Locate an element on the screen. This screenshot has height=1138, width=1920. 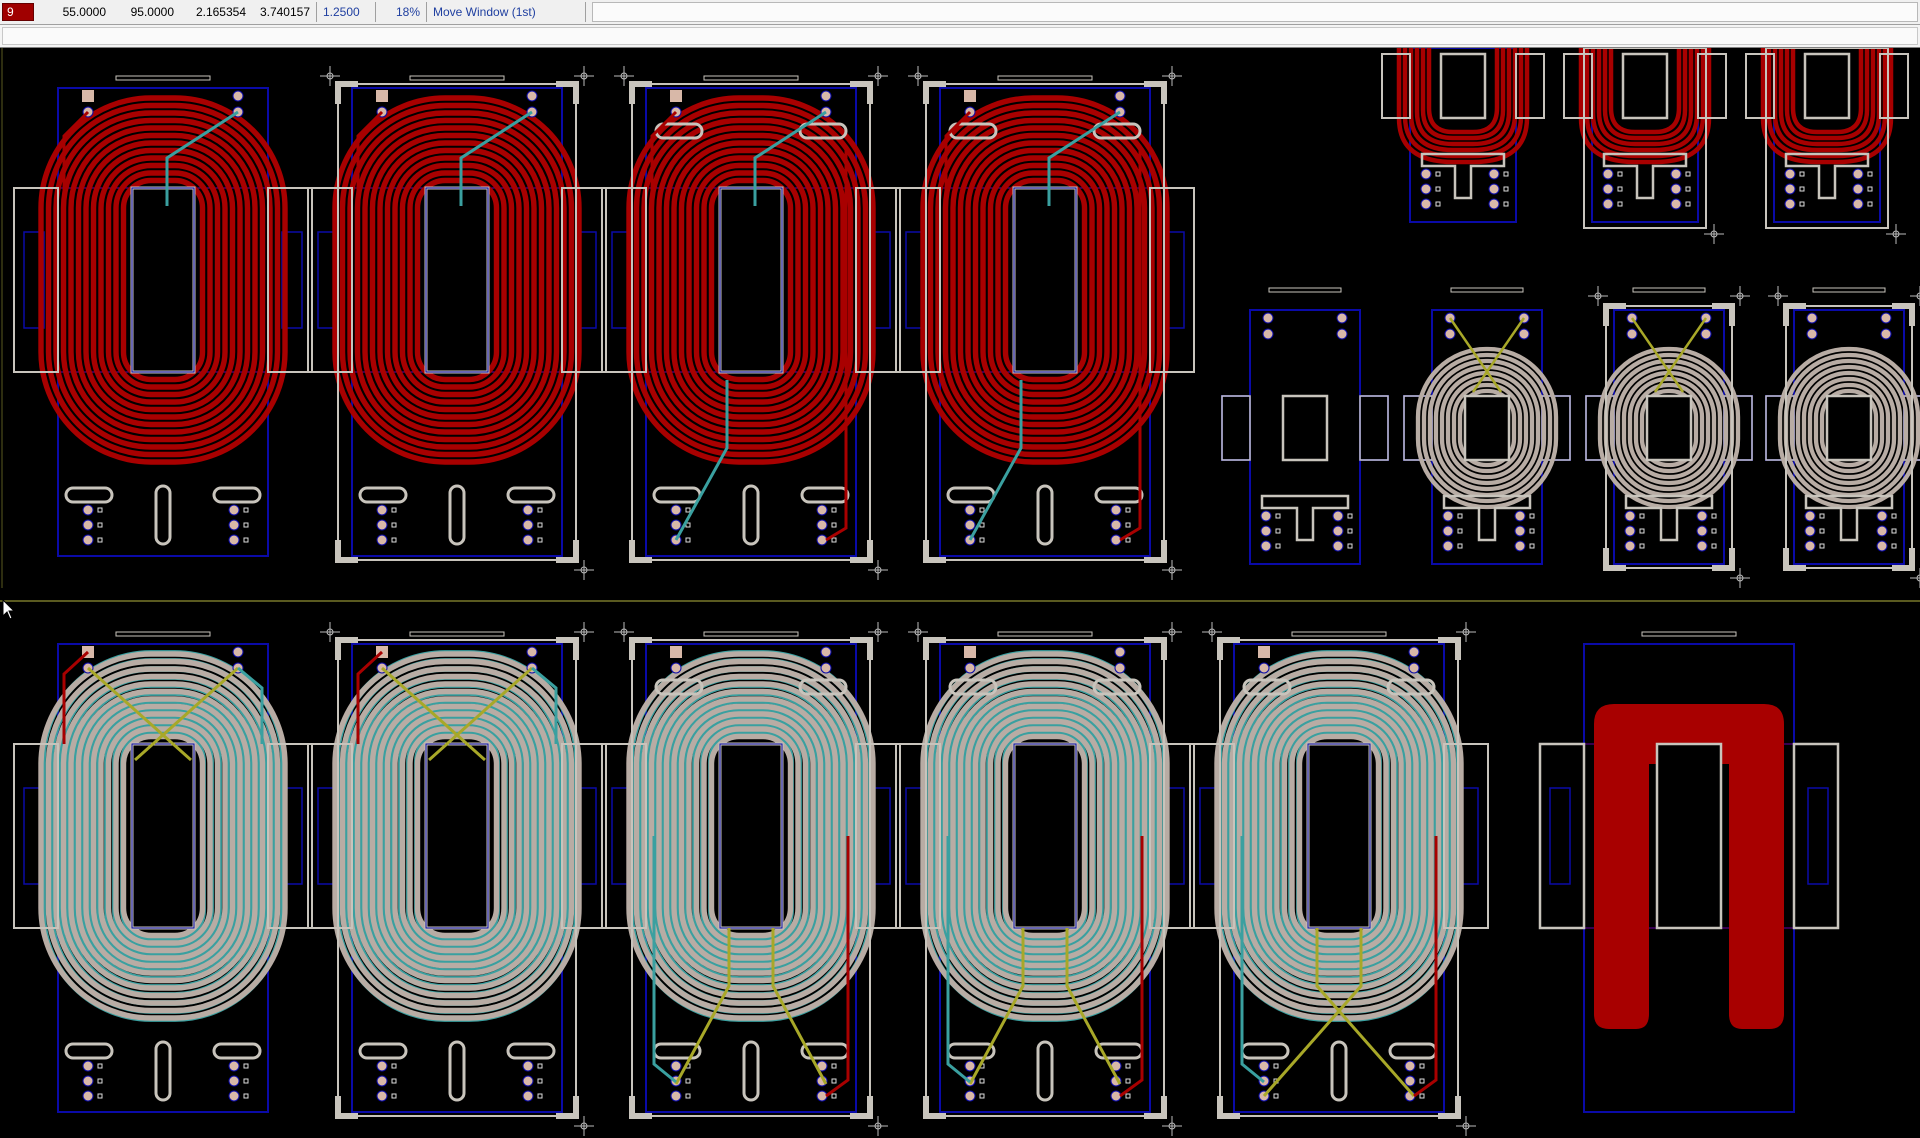
coord-y: 95.0000 is located at coordinates (152, 12).